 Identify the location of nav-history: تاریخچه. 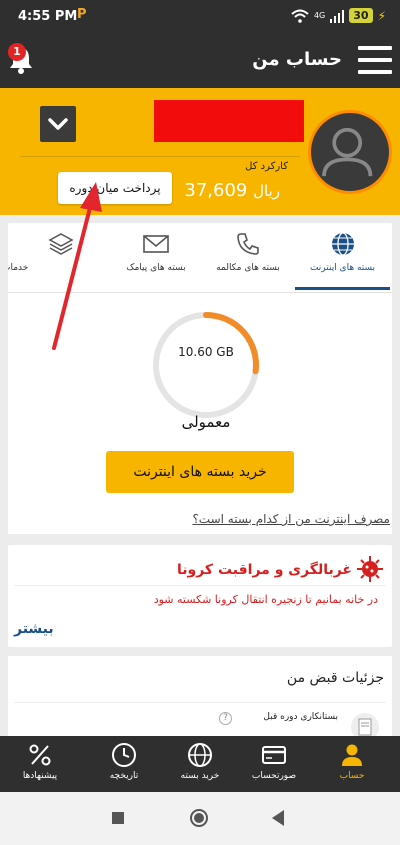
(124, 764).